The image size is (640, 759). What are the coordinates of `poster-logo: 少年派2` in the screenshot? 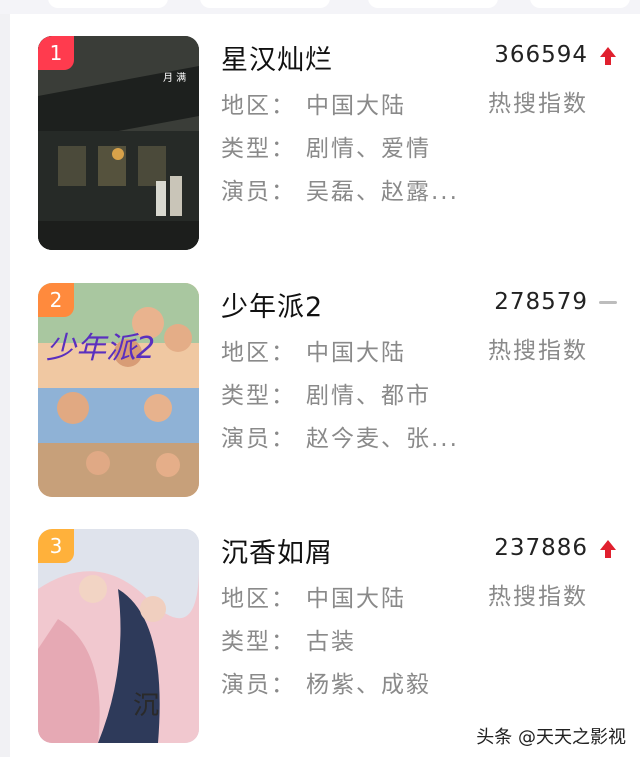 It's located at (100, 348).